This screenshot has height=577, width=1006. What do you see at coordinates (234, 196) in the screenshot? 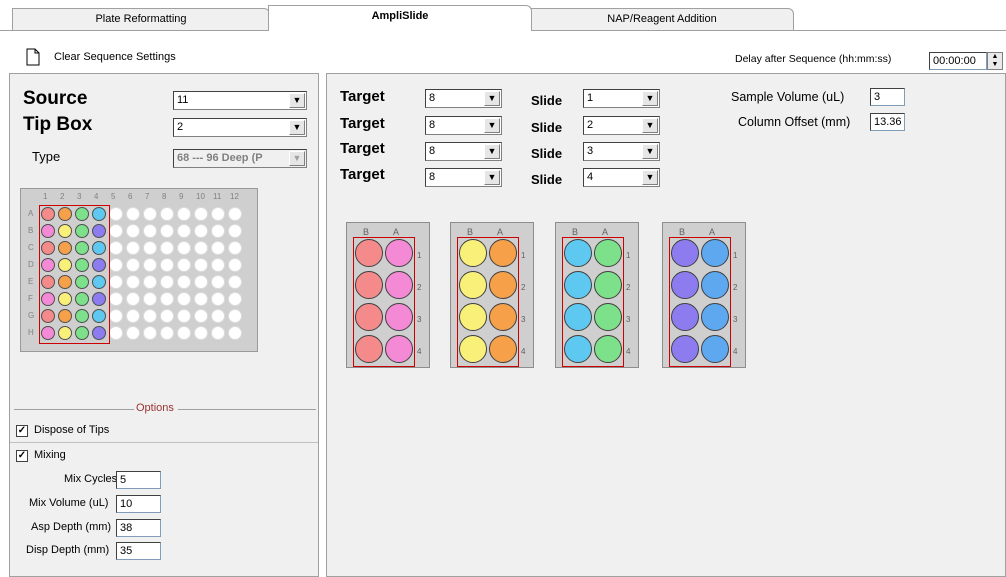
I see `plate-col-label: 12` at bounding box center [234, 196].